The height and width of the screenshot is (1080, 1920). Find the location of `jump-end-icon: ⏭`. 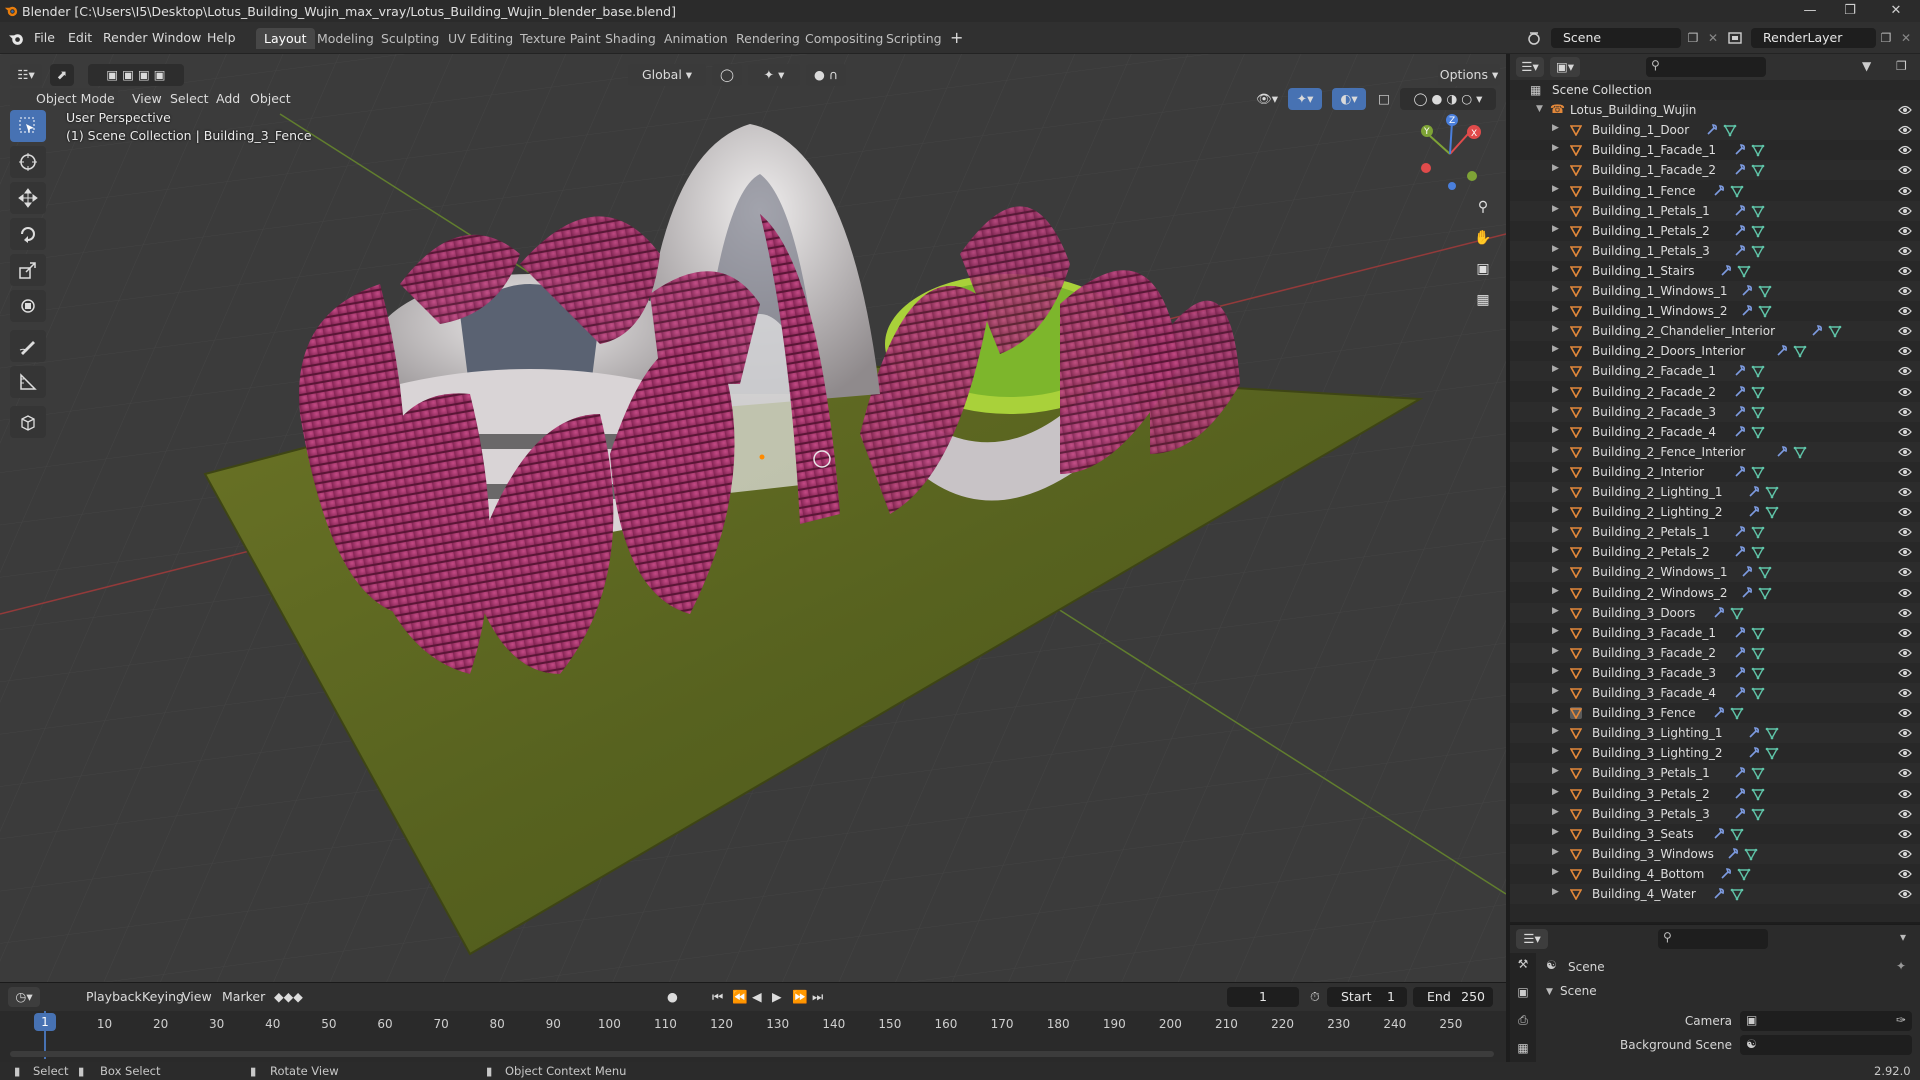

jump-end-icon: ⏭ is located at coordinates (817, 997).